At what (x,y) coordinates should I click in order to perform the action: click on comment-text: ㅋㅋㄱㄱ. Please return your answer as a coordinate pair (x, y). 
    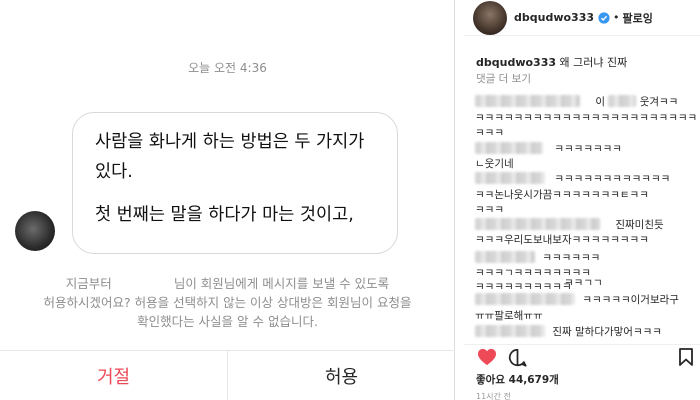
    Looking at the image, I should click on (583, 283).